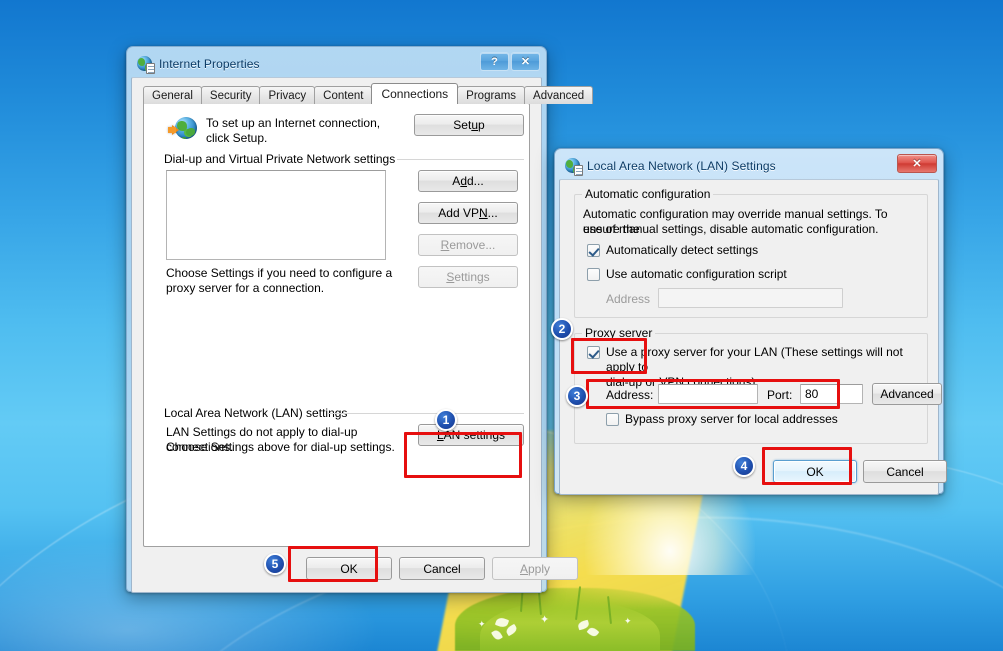 This screenshot has height=651, width=1003. I want to click on checkbox-label: Automatically detect settings, so click(682, 250).